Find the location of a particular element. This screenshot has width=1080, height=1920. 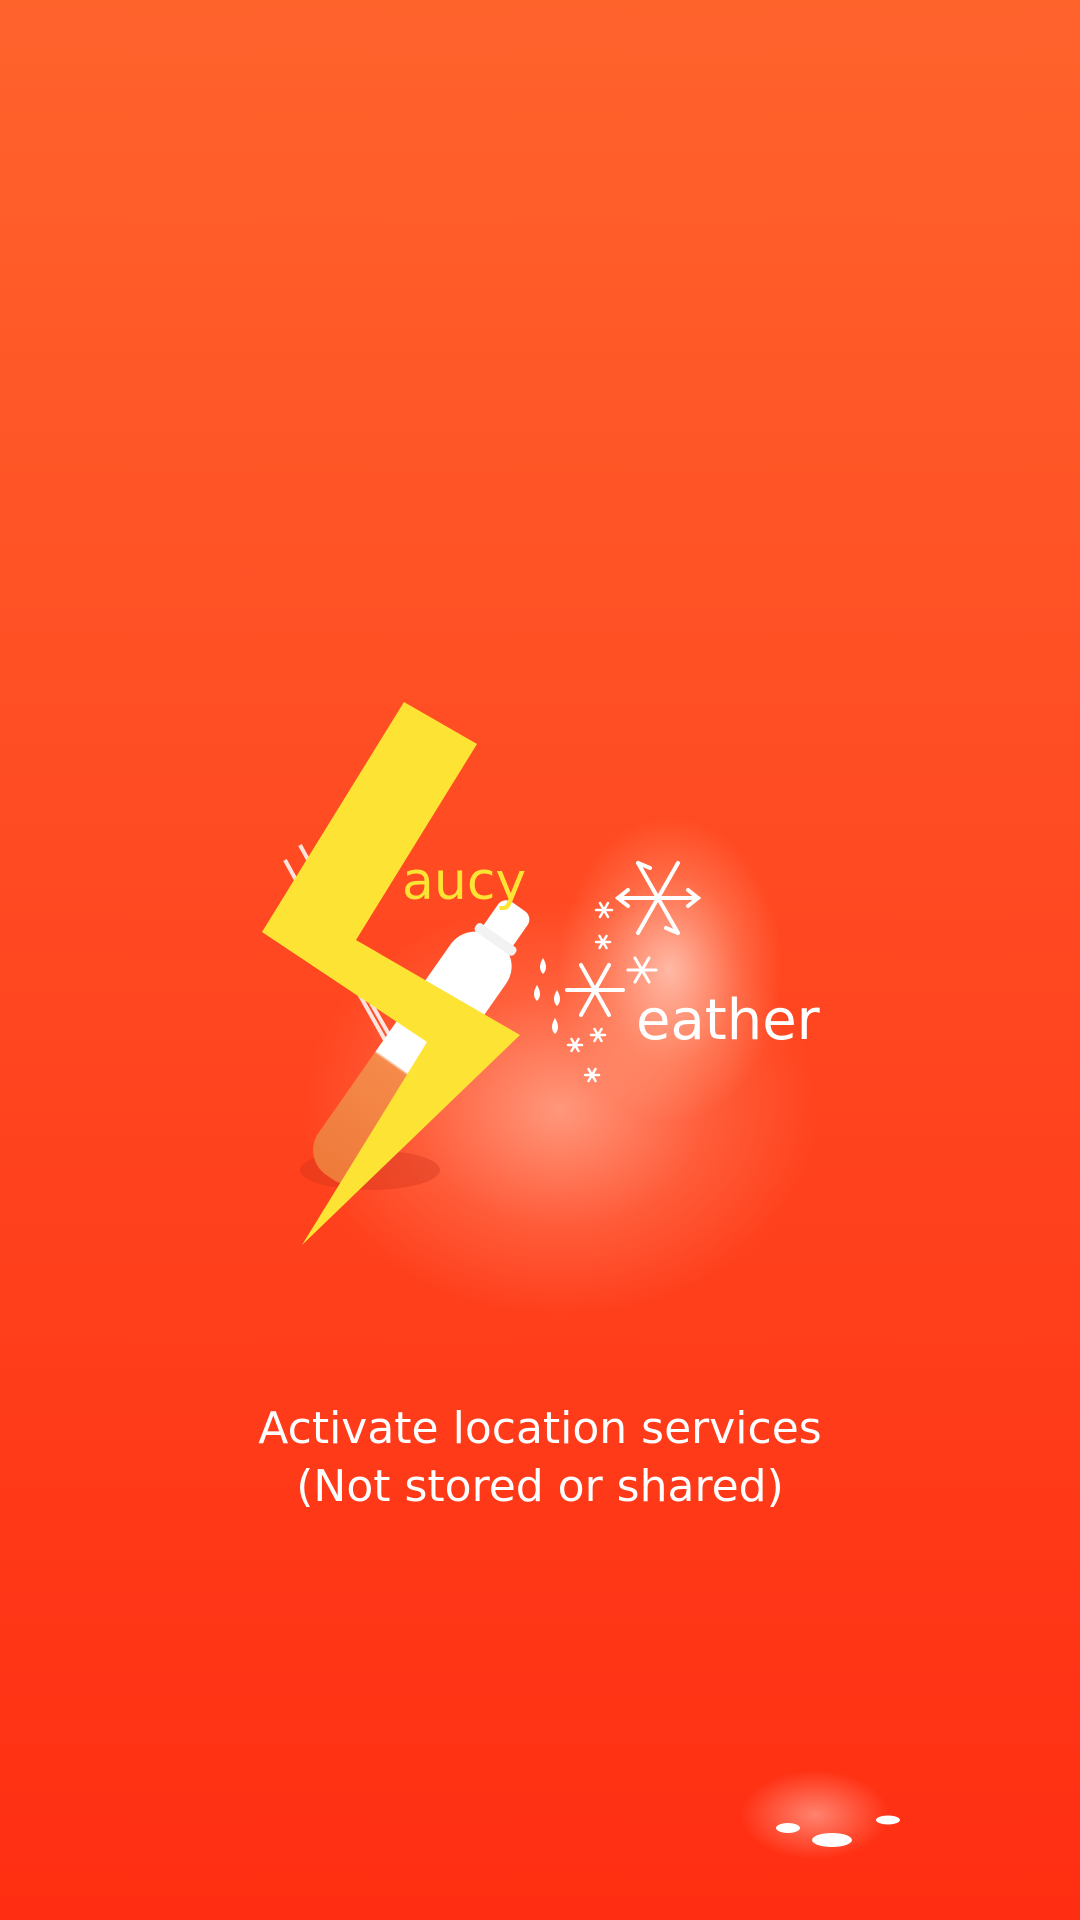

loading-dots-icon is located at coordinates (838, 1831).